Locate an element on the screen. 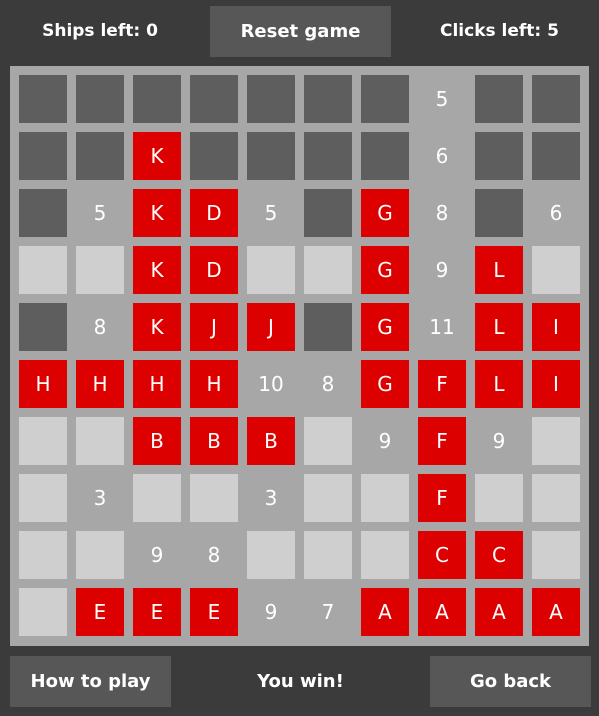  ships-left-counter: Ships left: 0 is located at coordinates (100, 31).